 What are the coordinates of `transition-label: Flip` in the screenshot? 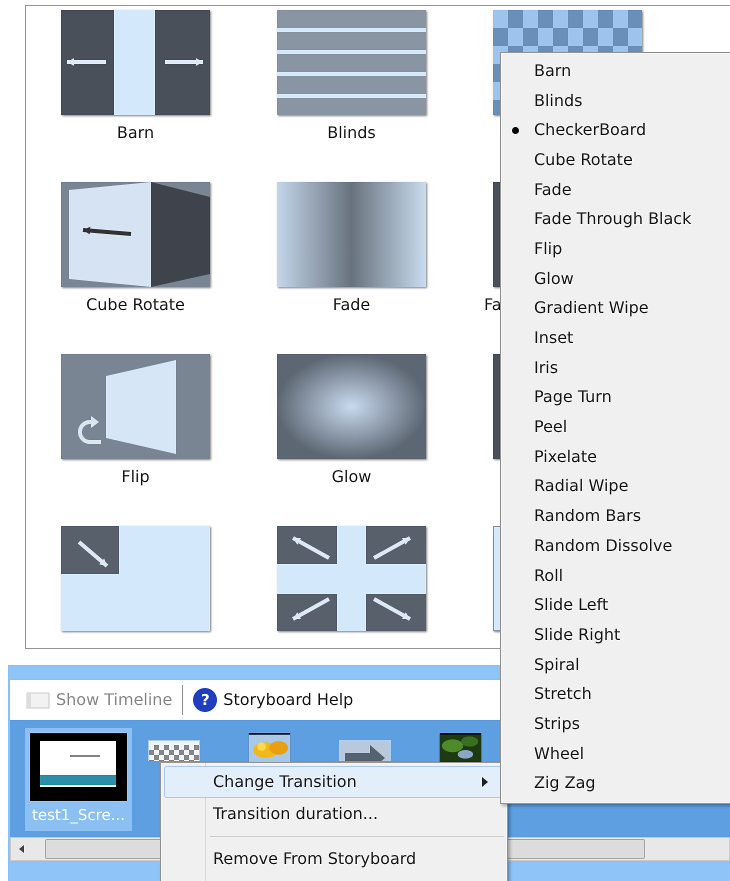 It's located at (135, 477).